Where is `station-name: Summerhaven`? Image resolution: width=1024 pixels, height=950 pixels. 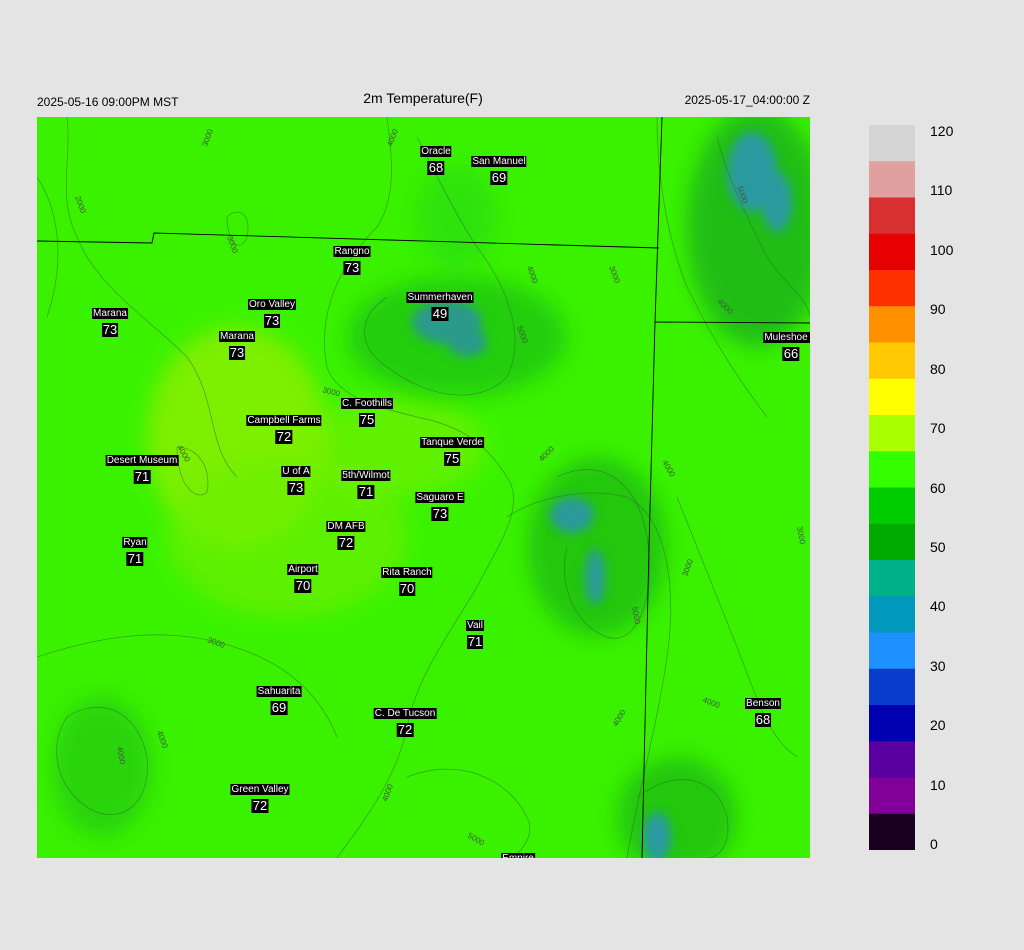
station-name: Summerhaven is located at coordinates (440, 297).